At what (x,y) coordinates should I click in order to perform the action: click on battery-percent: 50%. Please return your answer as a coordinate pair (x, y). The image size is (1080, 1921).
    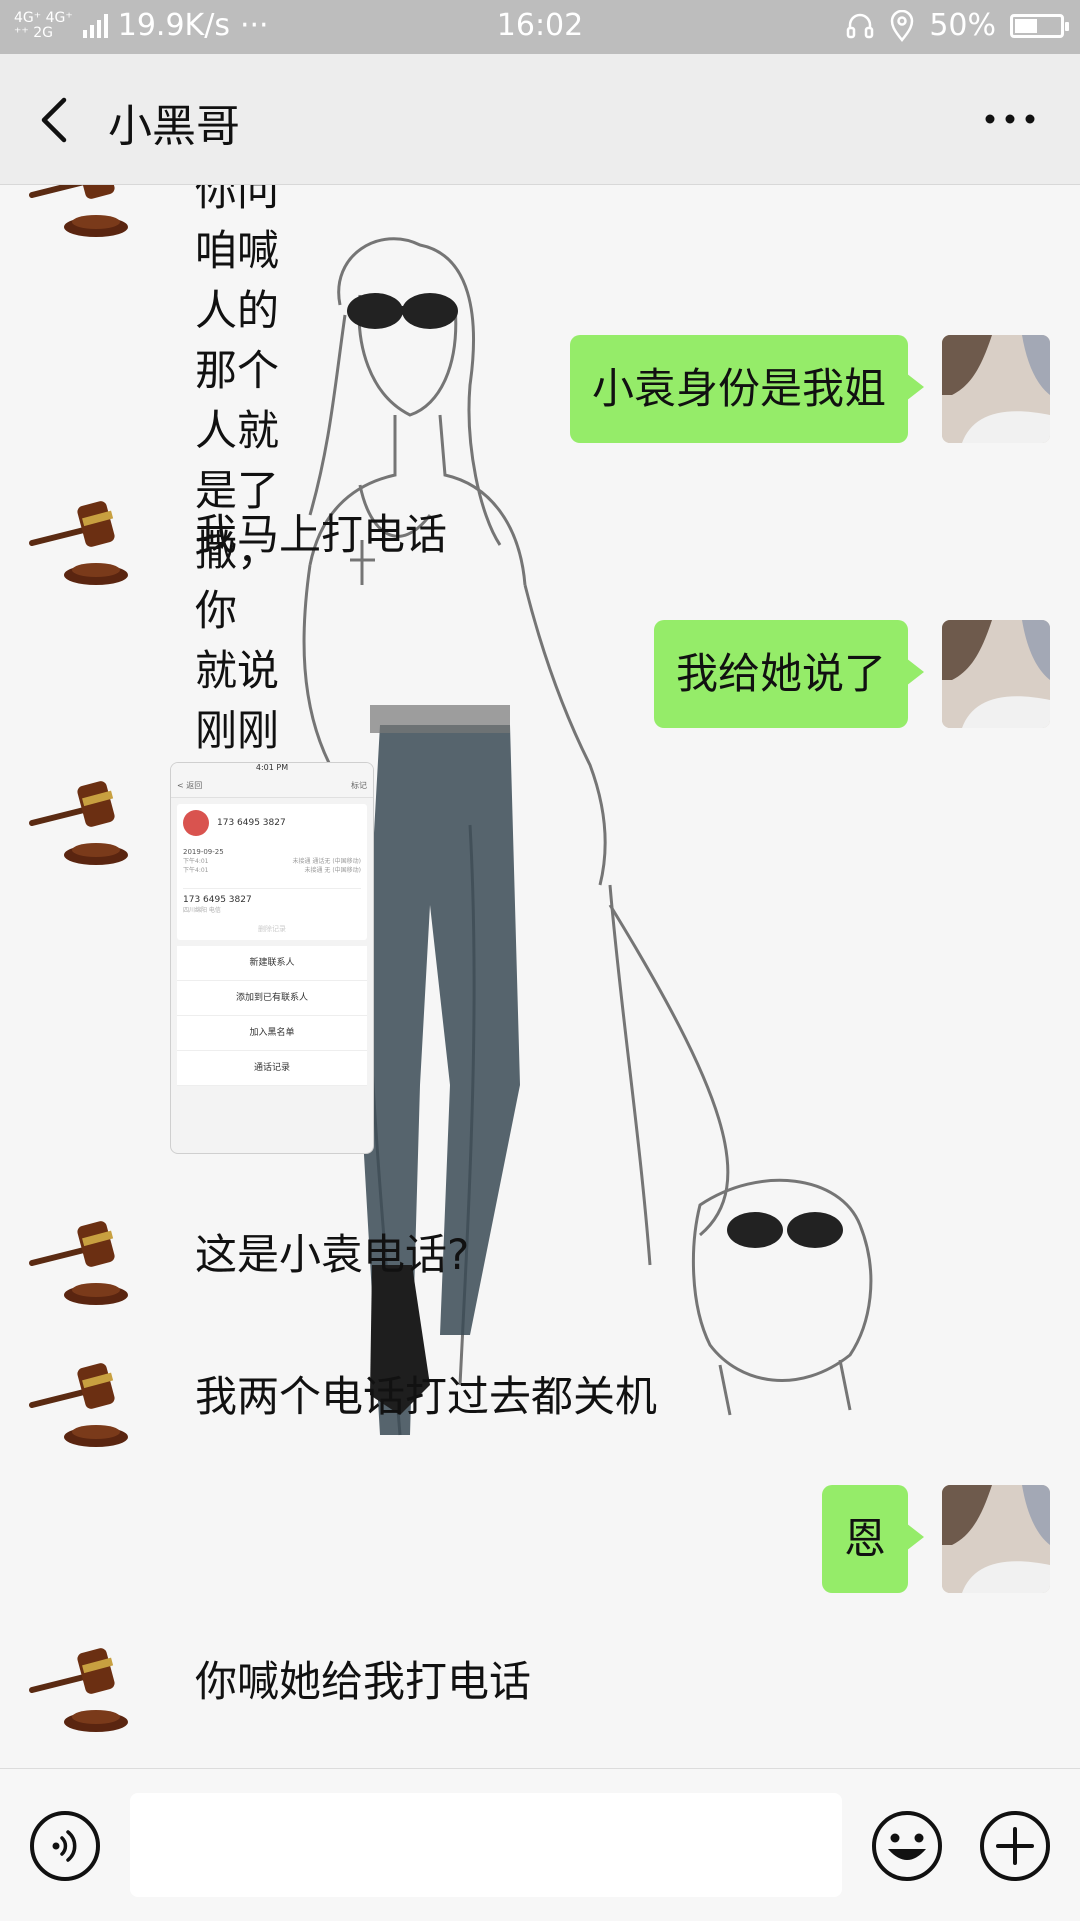
    Looking at the image, I should click on (962, 25).